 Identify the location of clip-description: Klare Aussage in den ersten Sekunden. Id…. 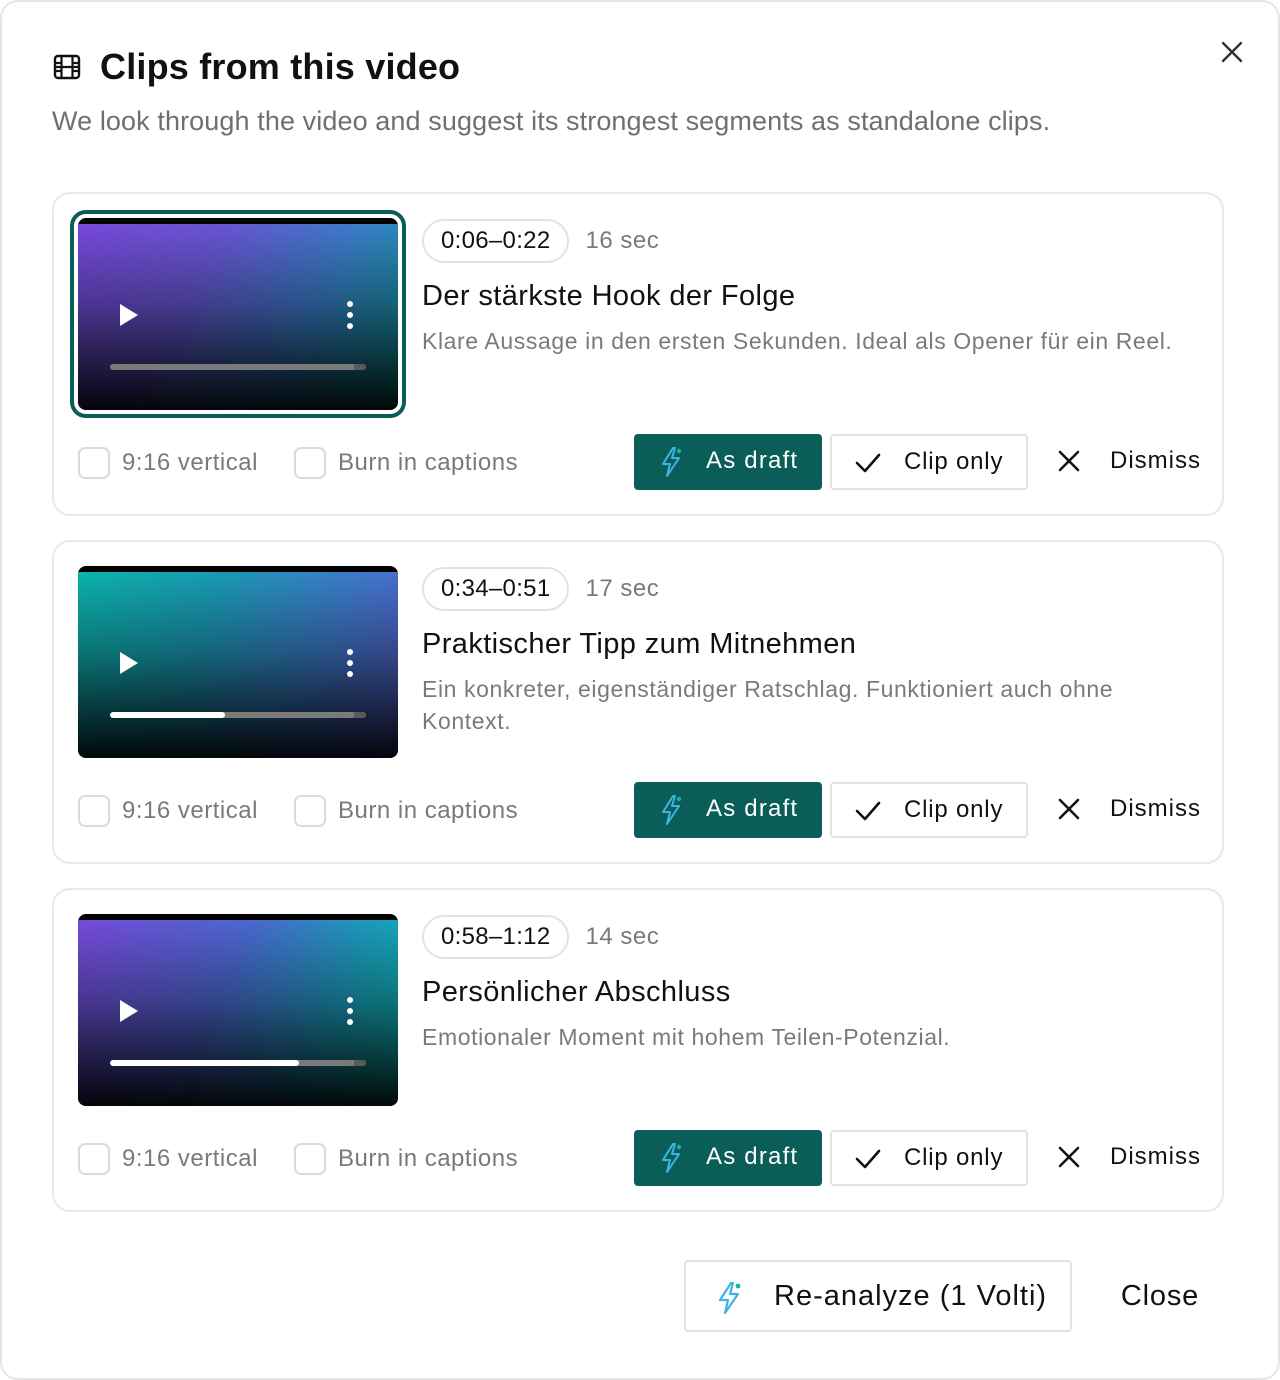
(797, 341).